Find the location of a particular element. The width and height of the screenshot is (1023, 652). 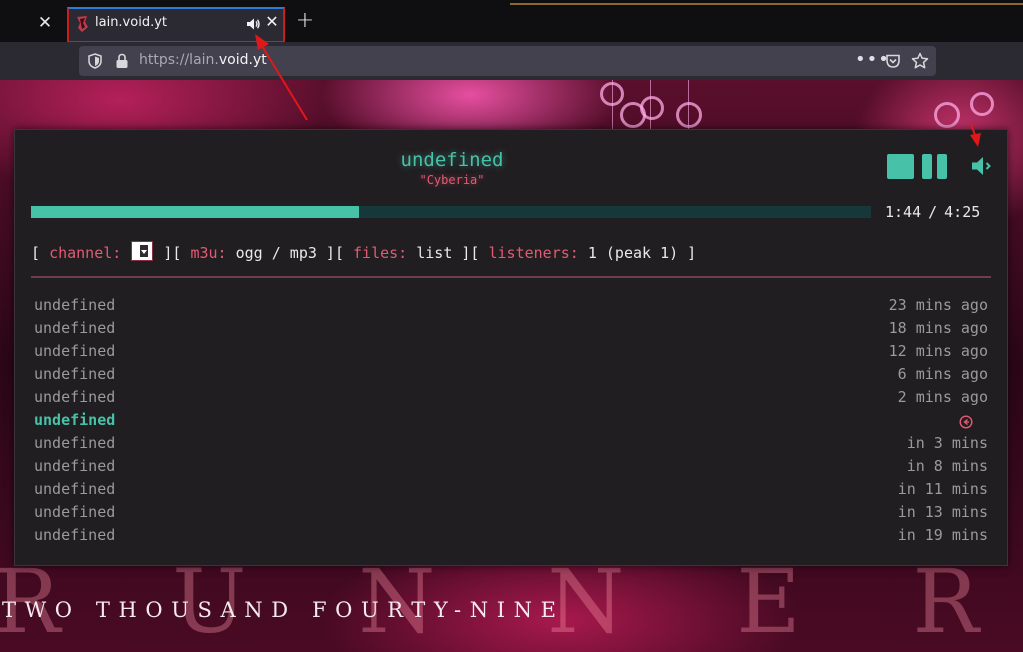

station-name: "Cyberia" is located at coordinates (452, 180).